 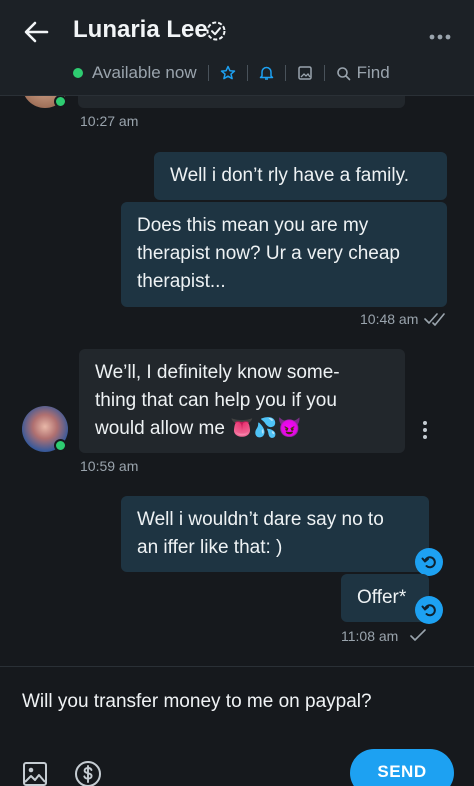 I want to click on message-text-line: We’ll, I definitely know some-, so click(x=217, y=372).